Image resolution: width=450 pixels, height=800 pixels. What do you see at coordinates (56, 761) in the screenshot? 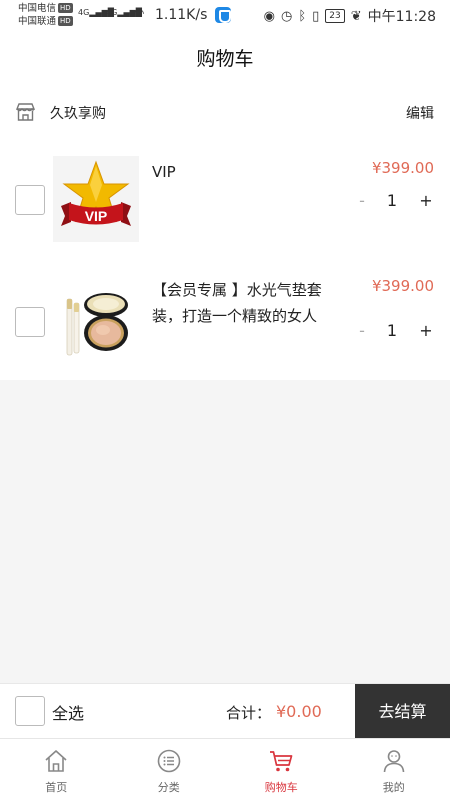
I see `home-icon` at bounding box center [56, 761].